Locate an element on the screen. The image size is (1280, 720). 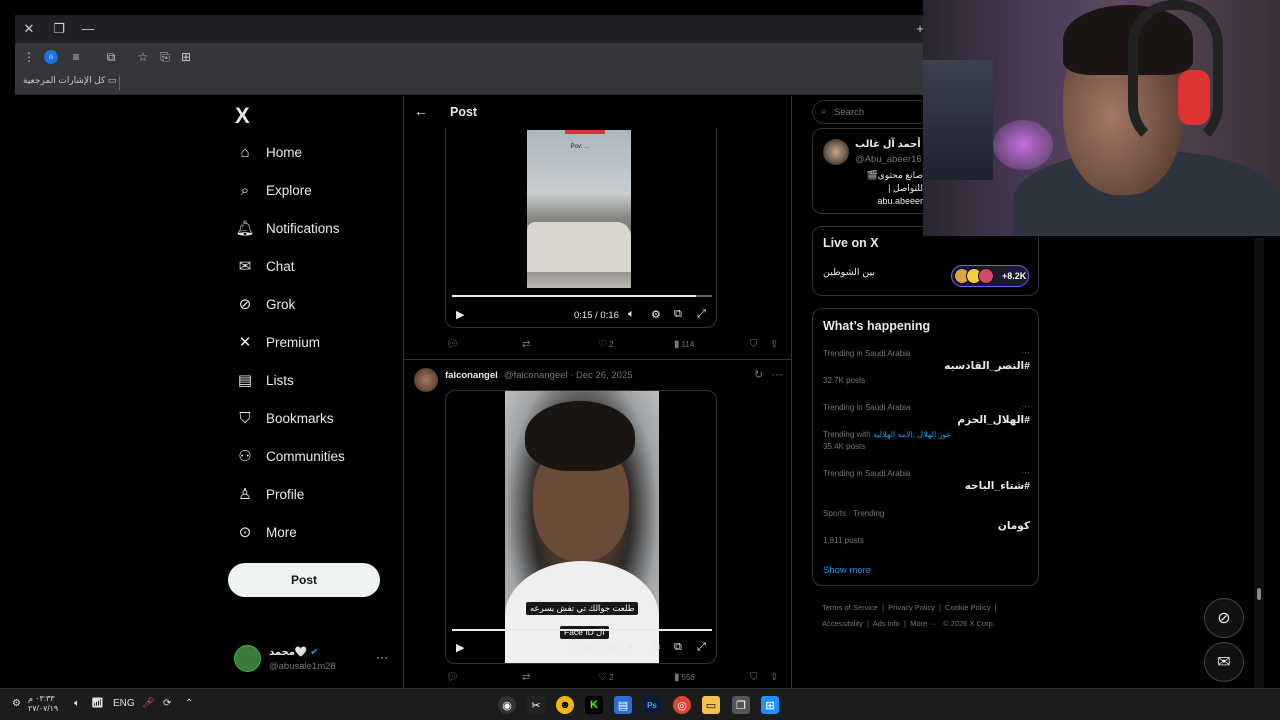
footer-link-terms: Terms of Service is located at coordinates (850, 607).